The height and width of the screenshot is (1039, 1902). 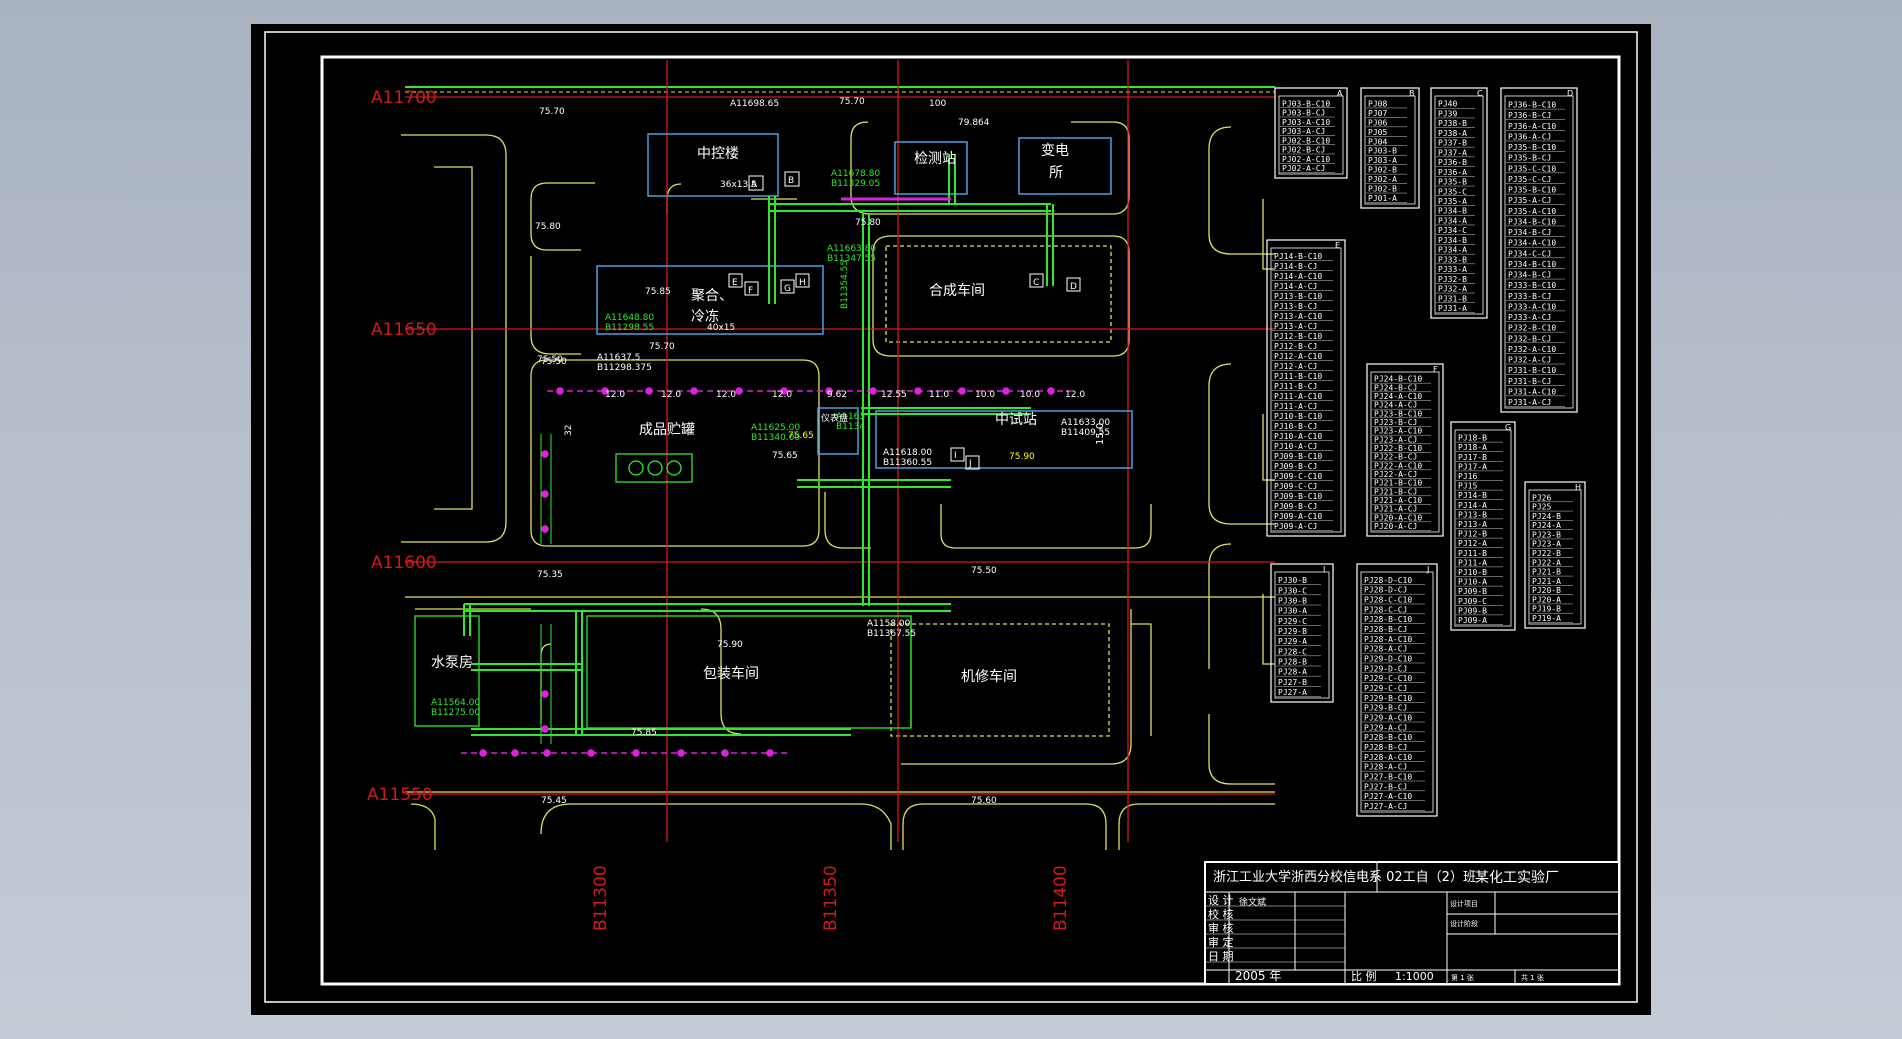 I want to click on grid-label-a: A11550, so click(x=400, y=795).